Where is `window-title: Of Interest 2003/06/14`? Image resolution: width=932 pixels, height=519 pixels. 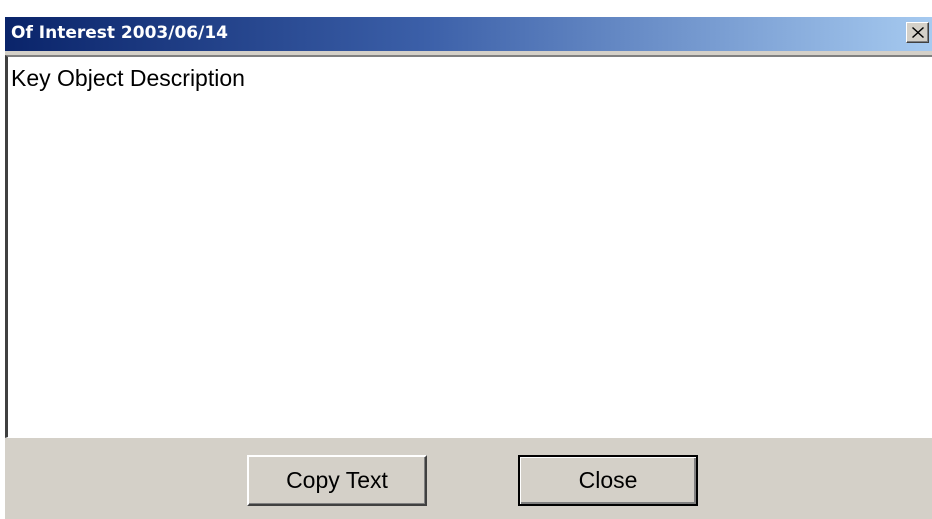
window-title: Of Interest 2003/06/14 is located at coordinates (119, 33).